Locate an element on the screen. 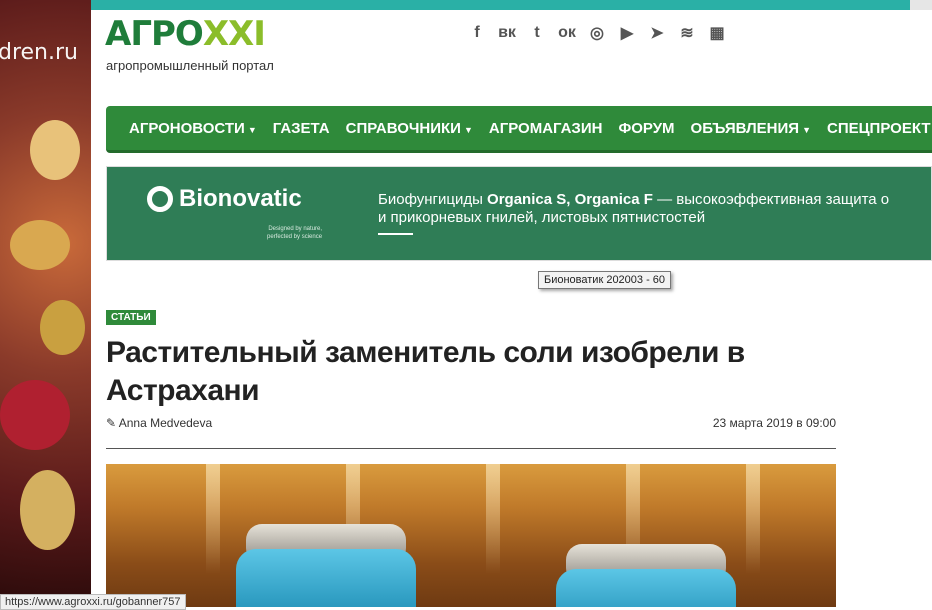  nav-item: ФОРУМ is located at coordinates (646, 128).